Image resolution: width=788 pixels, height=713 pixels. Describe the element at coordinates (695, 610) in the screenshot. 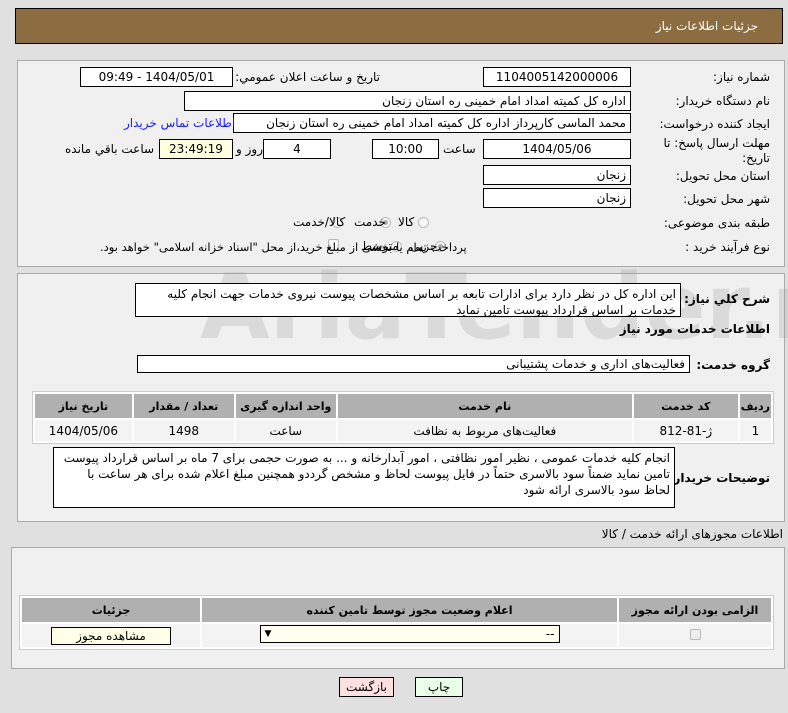

I see `col-permit-required: الزامی بودن ارائه مجوز` at that location.